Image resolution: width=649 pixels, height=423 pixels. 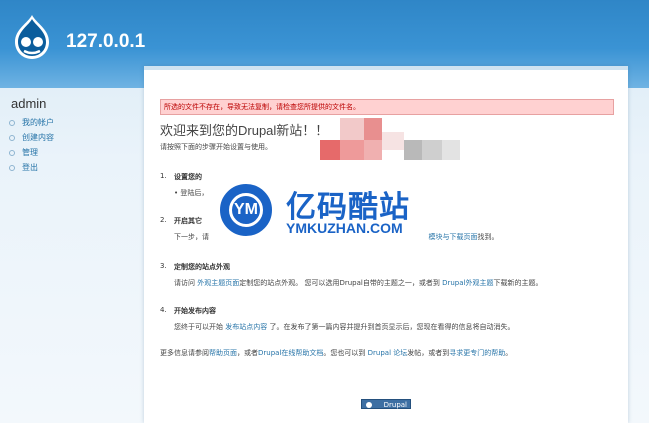 What do you see at coordinates (163, 266) in the screenshot?
I see `step-number: 3.` at bounding box center [163, 266].